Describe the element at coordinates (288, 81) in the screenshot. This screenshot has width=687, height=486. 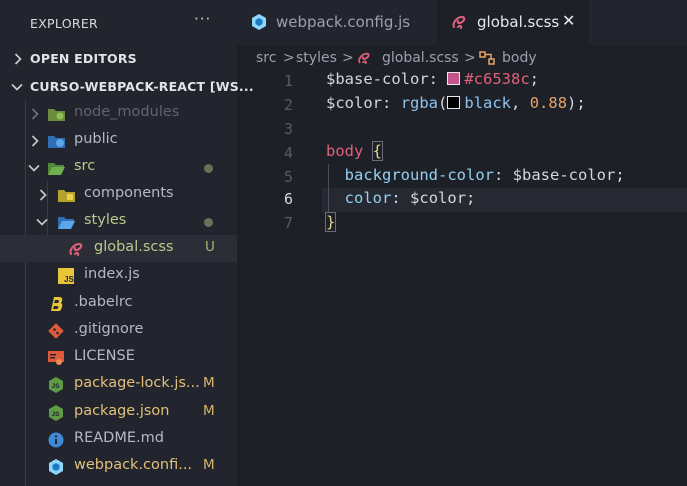
I see `line-number: 1` at that location.